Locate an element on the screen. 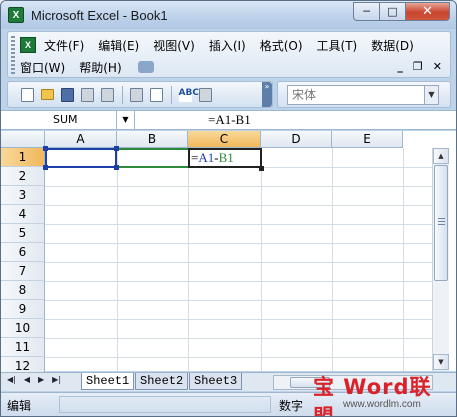 The width and height of the screenshot is (457, 417). menu-edit: 编辑(E) is located at coordinates (118, 45).